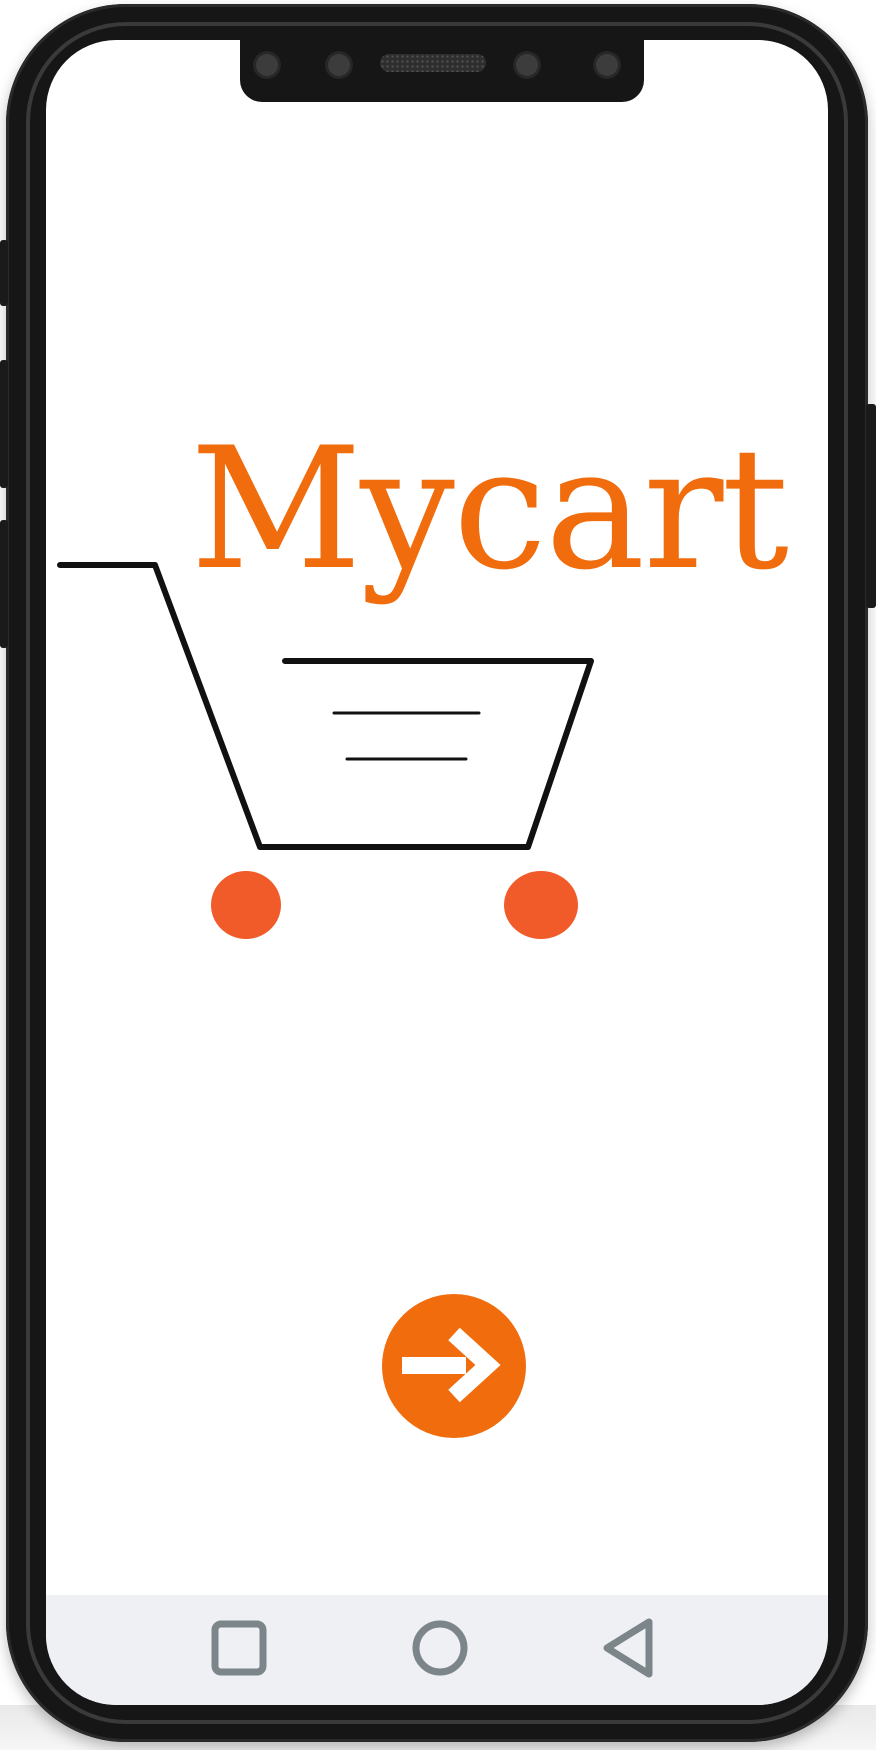 The width and height of the screenshot is (876, 1750). I want to click on shopping-cart-icon, so click(325, 750).